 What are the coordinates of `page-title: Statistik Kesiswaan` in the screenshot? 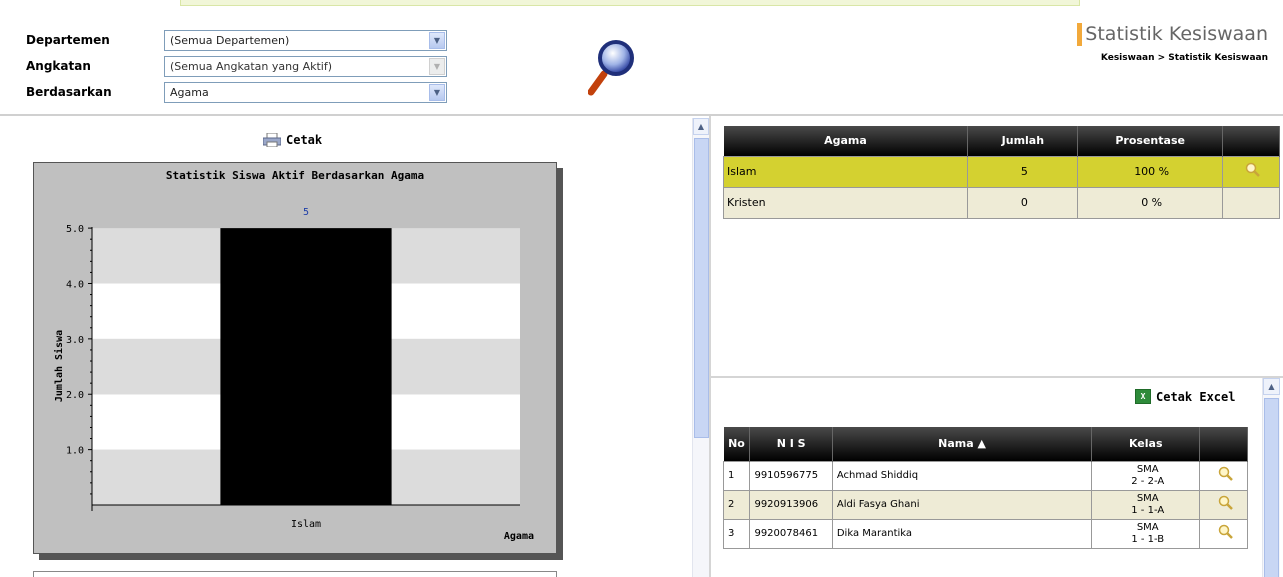 It's located at (1172, 34).